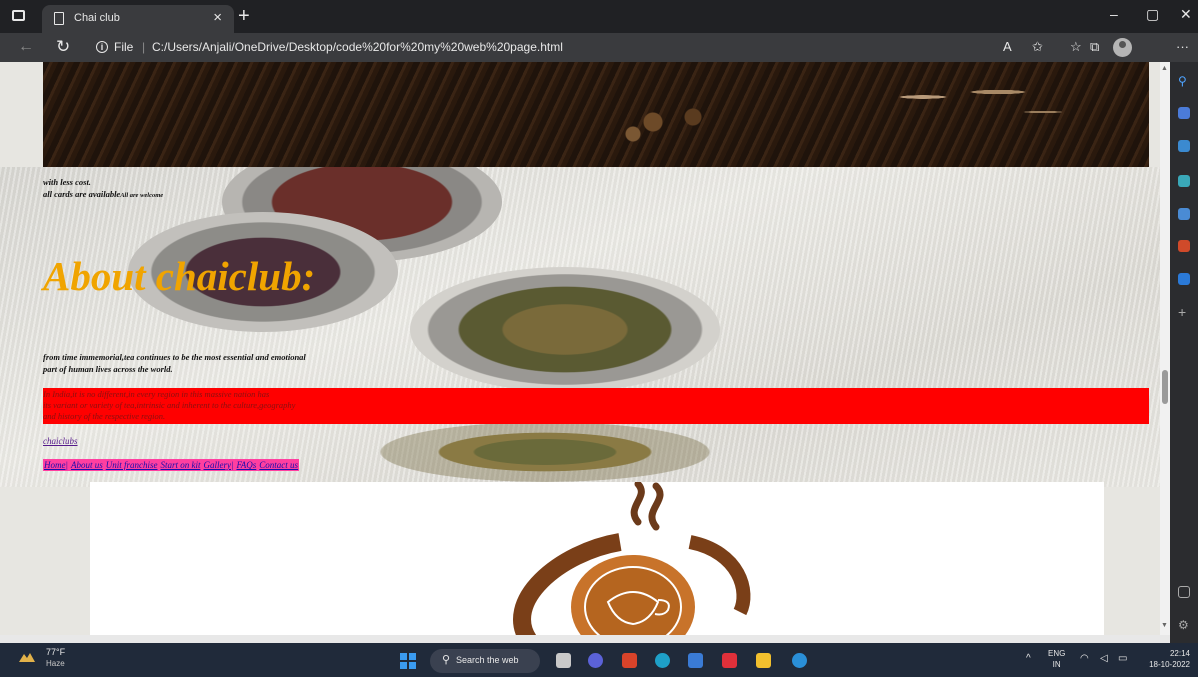 The image size is (1198, 677). What do you see at coordinates (246, 465) in the screenshot?
I see `nav-faqs: FAQs` at bounding box center [246, 465].